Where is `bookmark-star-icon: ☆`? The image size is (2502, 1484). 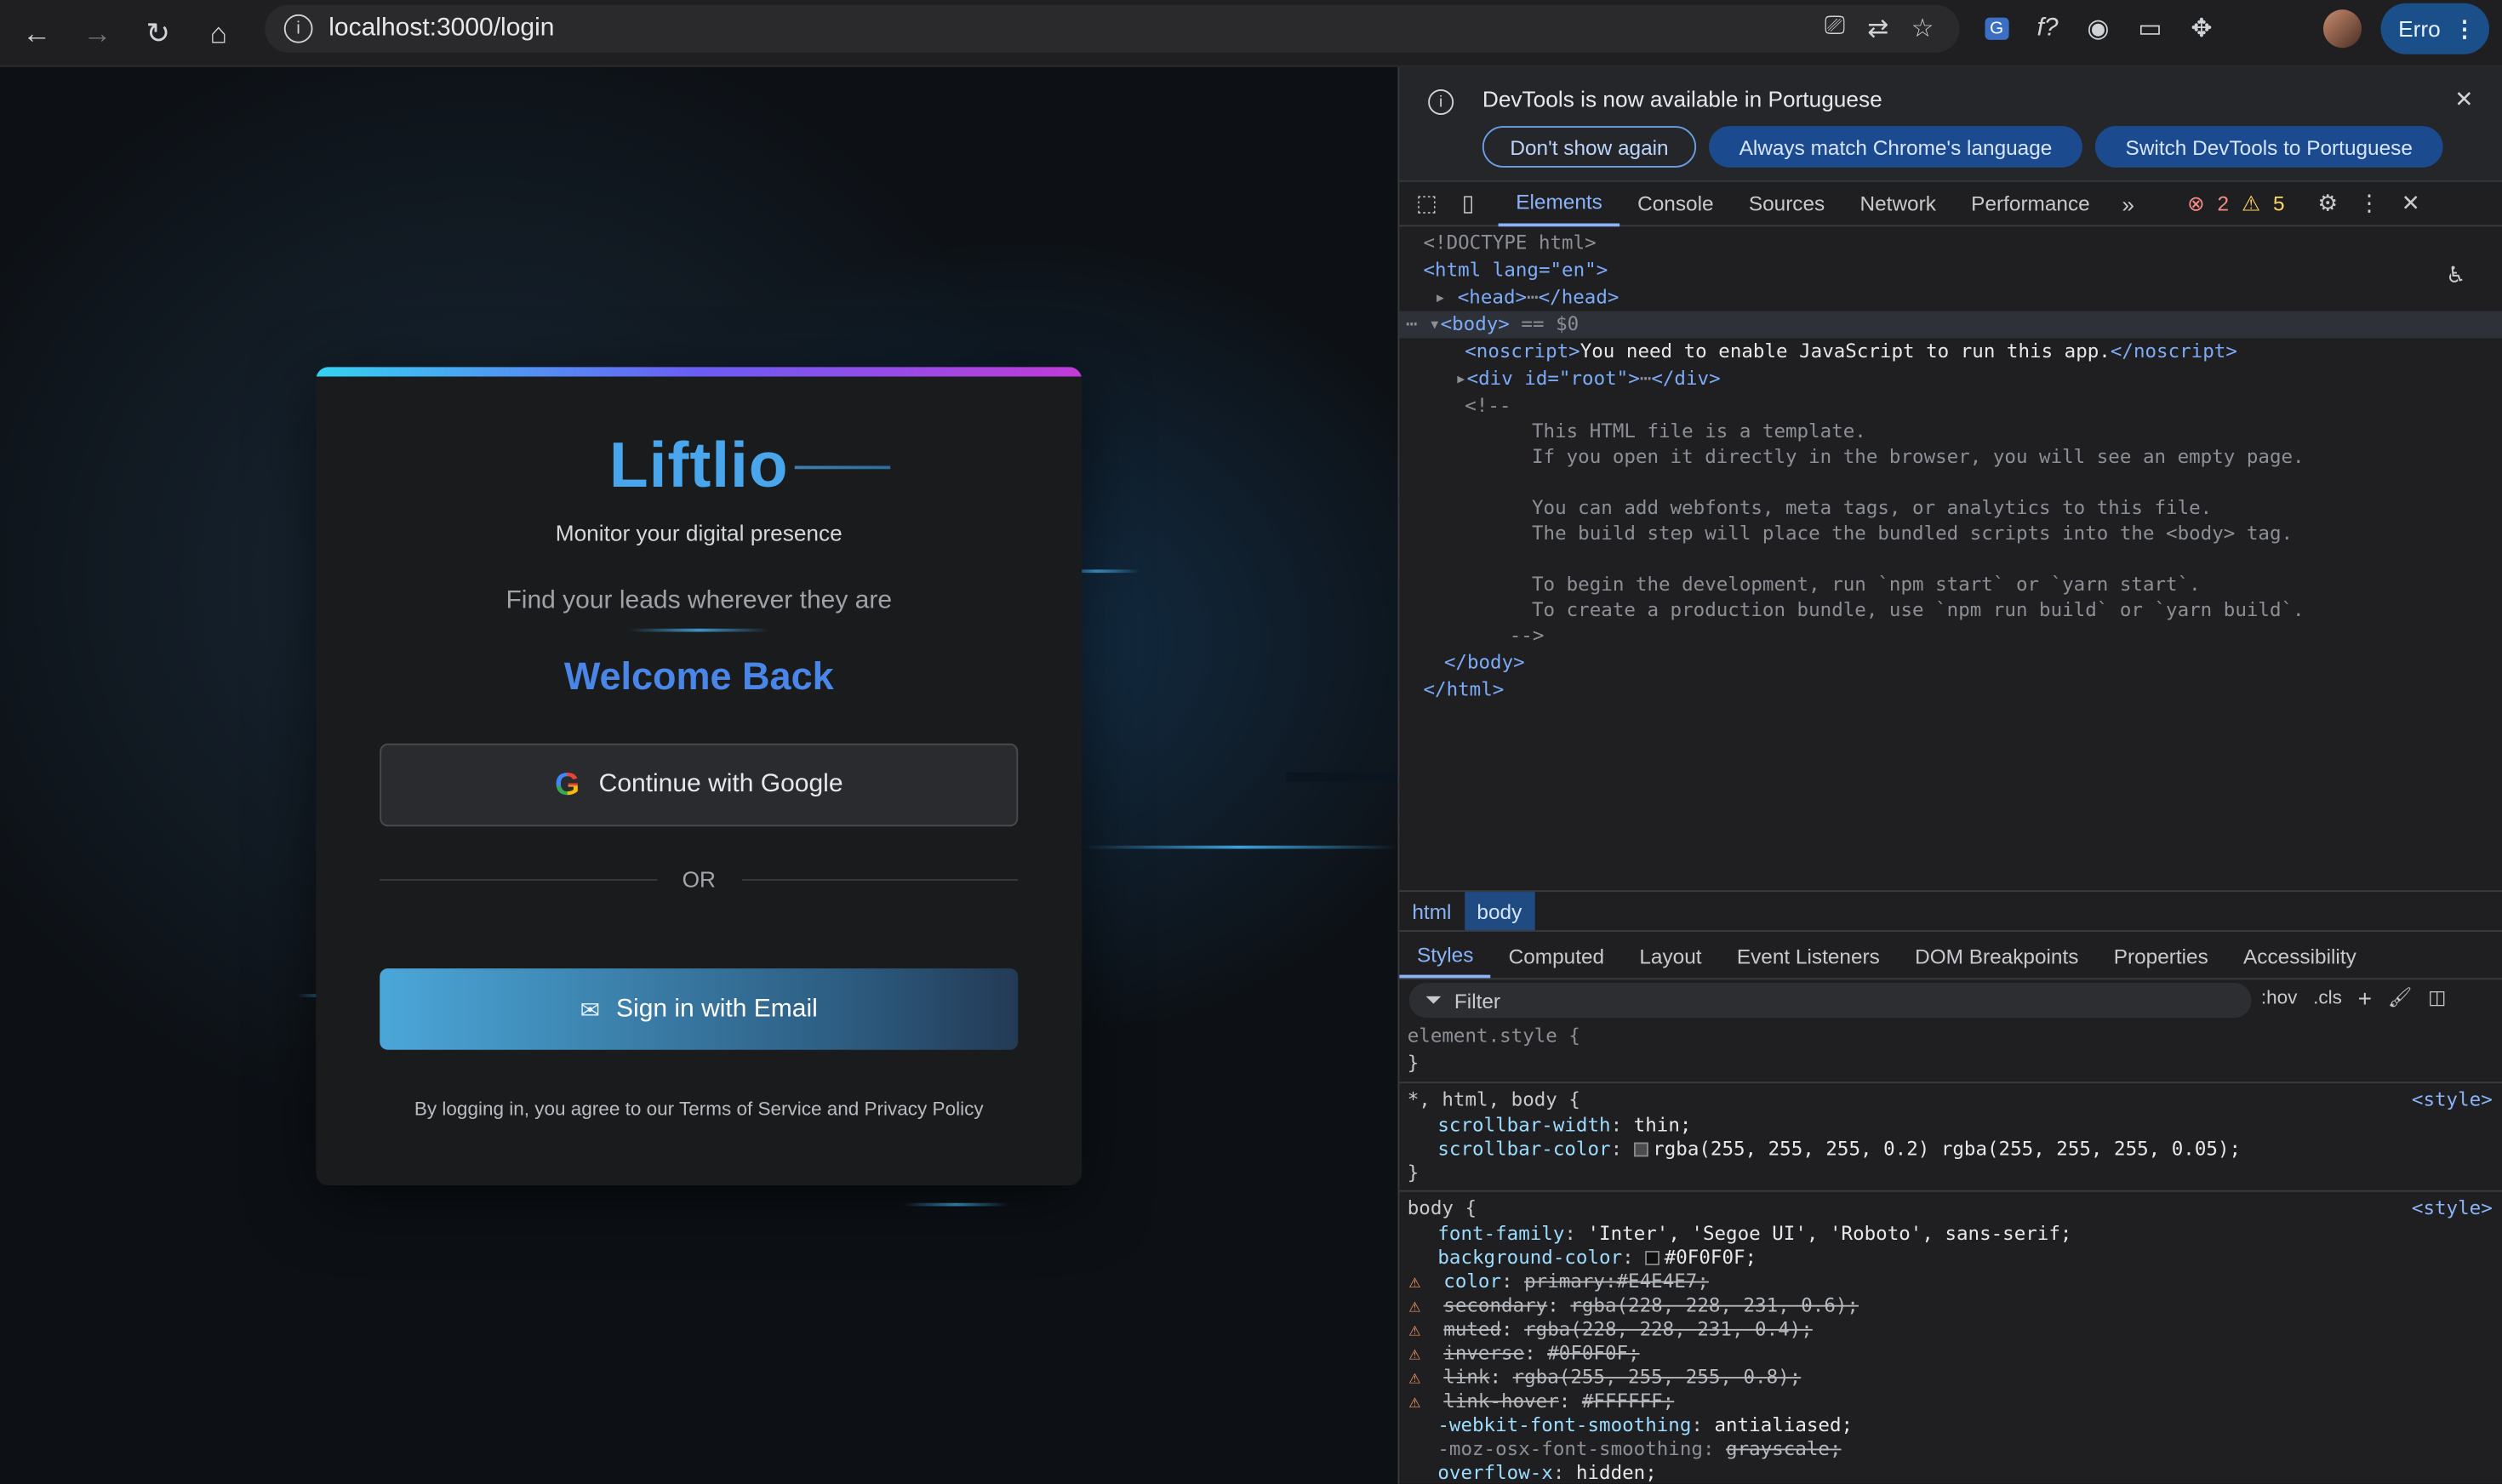
bookmark-star-icon: ☆ is located at coordinates (1922, 29).